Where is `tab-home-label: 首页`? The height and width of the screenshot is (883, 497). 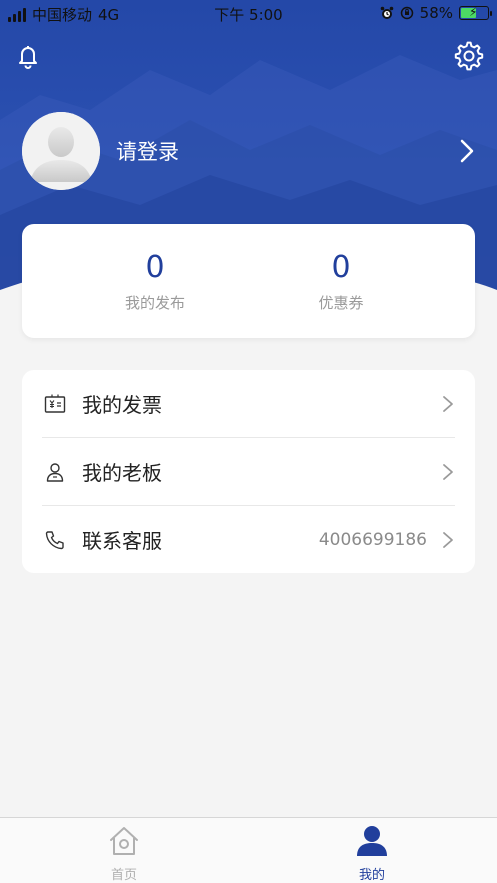 tab-home-label: 首页 is located at coordinates (123, 875).